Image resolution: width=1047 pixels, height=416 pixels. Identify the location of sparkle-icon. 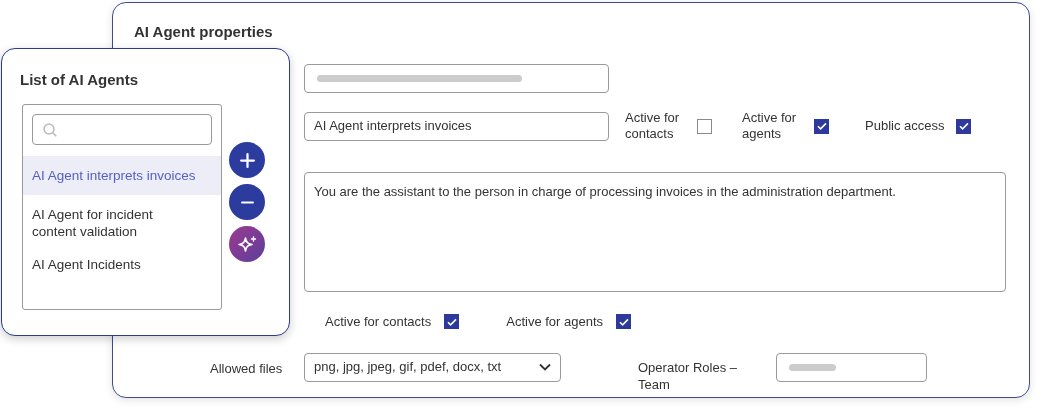
(247, 244).